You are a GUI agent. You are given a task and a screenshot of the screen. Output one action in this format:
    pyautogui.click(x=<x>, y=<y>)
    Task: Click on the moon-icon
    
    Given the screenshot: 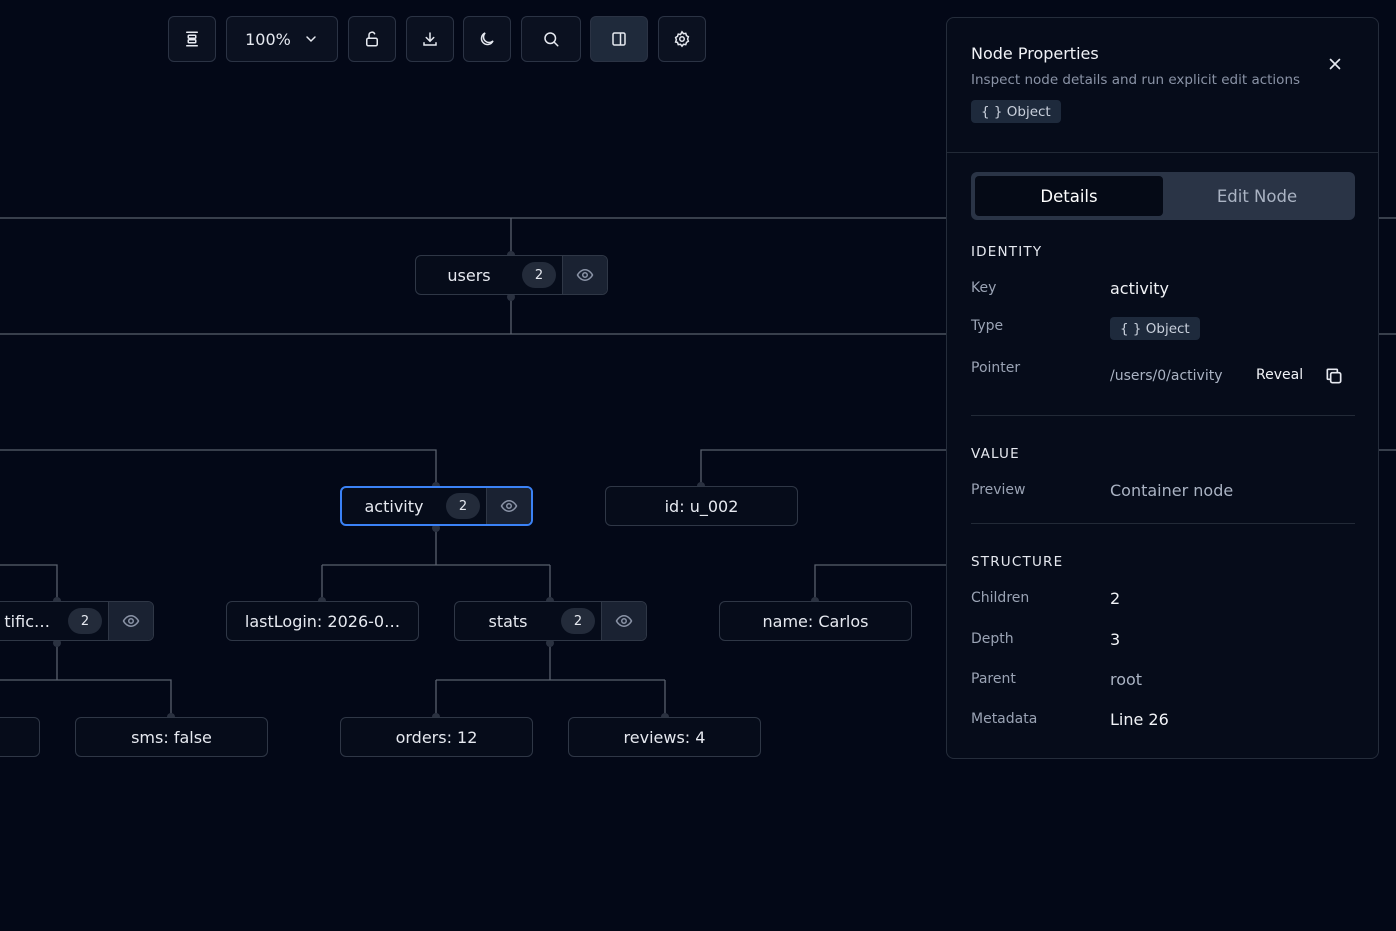 What is the action you would take?
    pyautogui.click(x=487, y=39)
    